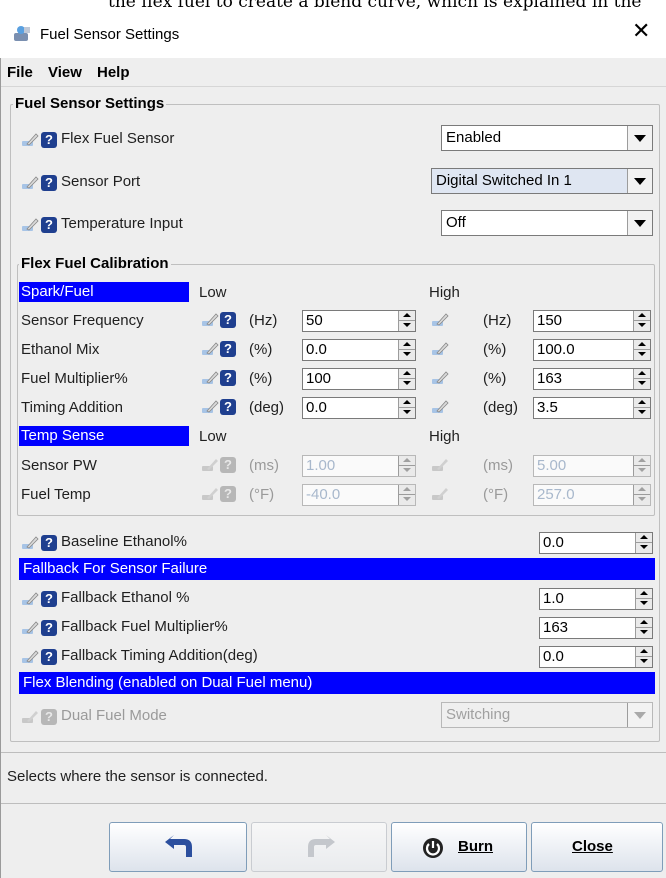 Image resolution: width=666 pixels, height=878 pixels. I want to click on status-text: Selects where the sensor is connected., so click(137, 776).